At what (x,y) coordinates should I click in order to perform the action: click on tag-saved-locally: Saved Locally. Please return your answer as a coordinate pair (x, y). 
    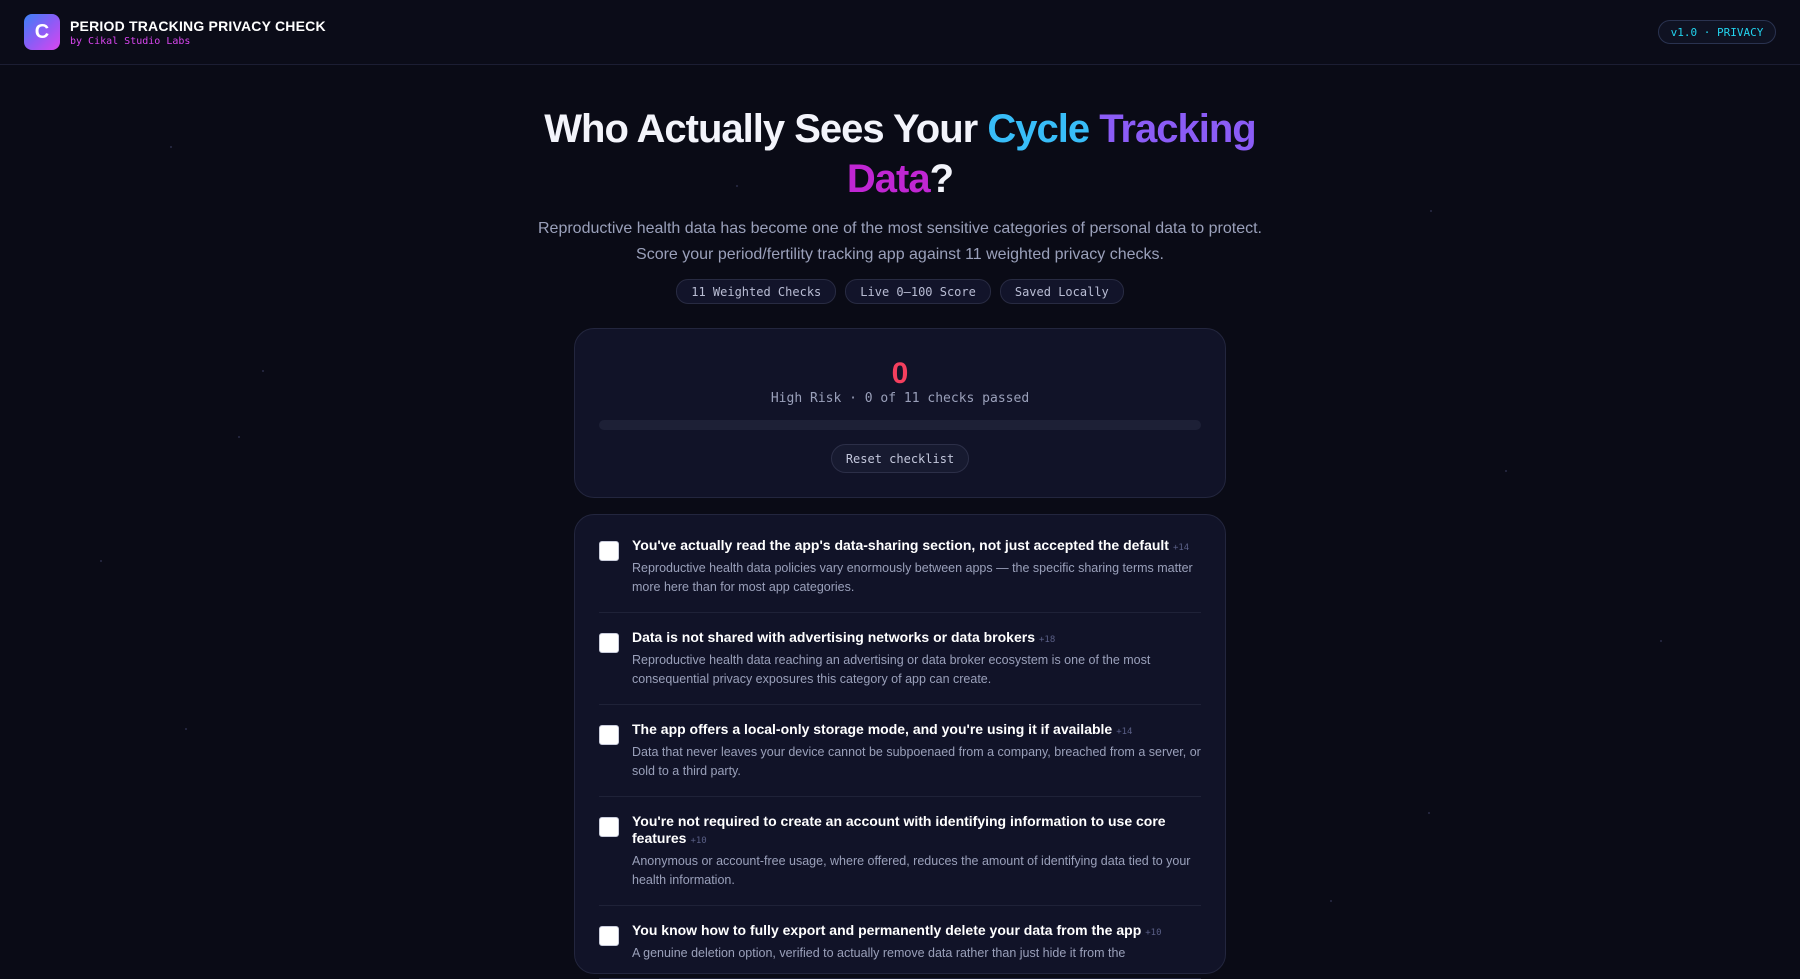
    Looking at the image, I should click on (1062, 291).